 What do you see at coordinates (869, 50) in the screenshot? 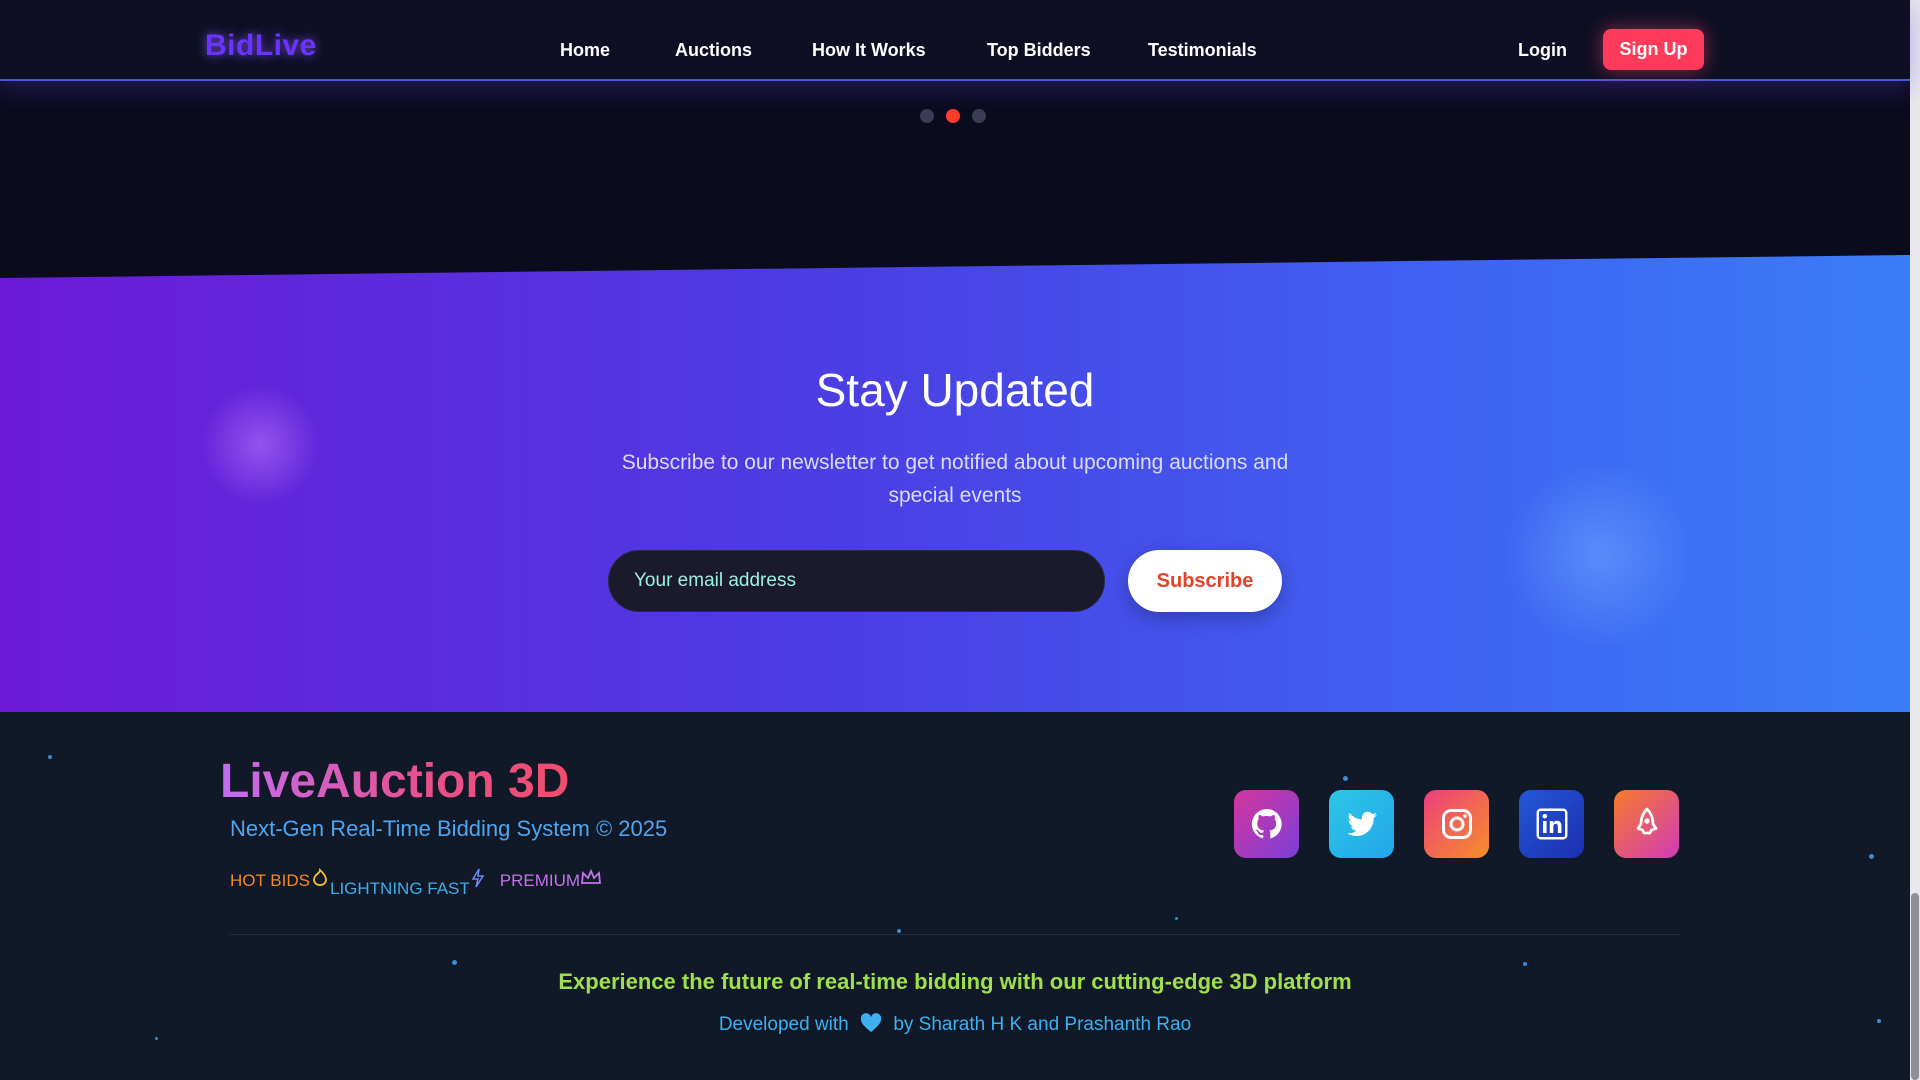
I see `nav-link-how-it-works: How It Works` at bounding box center [869, 50].